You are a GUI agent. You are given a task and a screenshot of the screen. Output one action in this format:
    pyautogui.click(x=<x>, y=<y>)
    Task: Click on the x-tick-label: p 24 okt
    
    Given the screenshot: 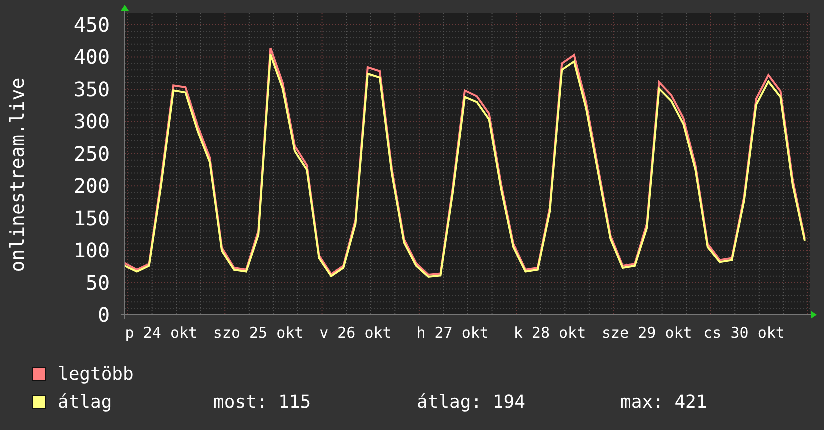 What is the action you would take?
    pyautogui.click(x=161, y=333)
    